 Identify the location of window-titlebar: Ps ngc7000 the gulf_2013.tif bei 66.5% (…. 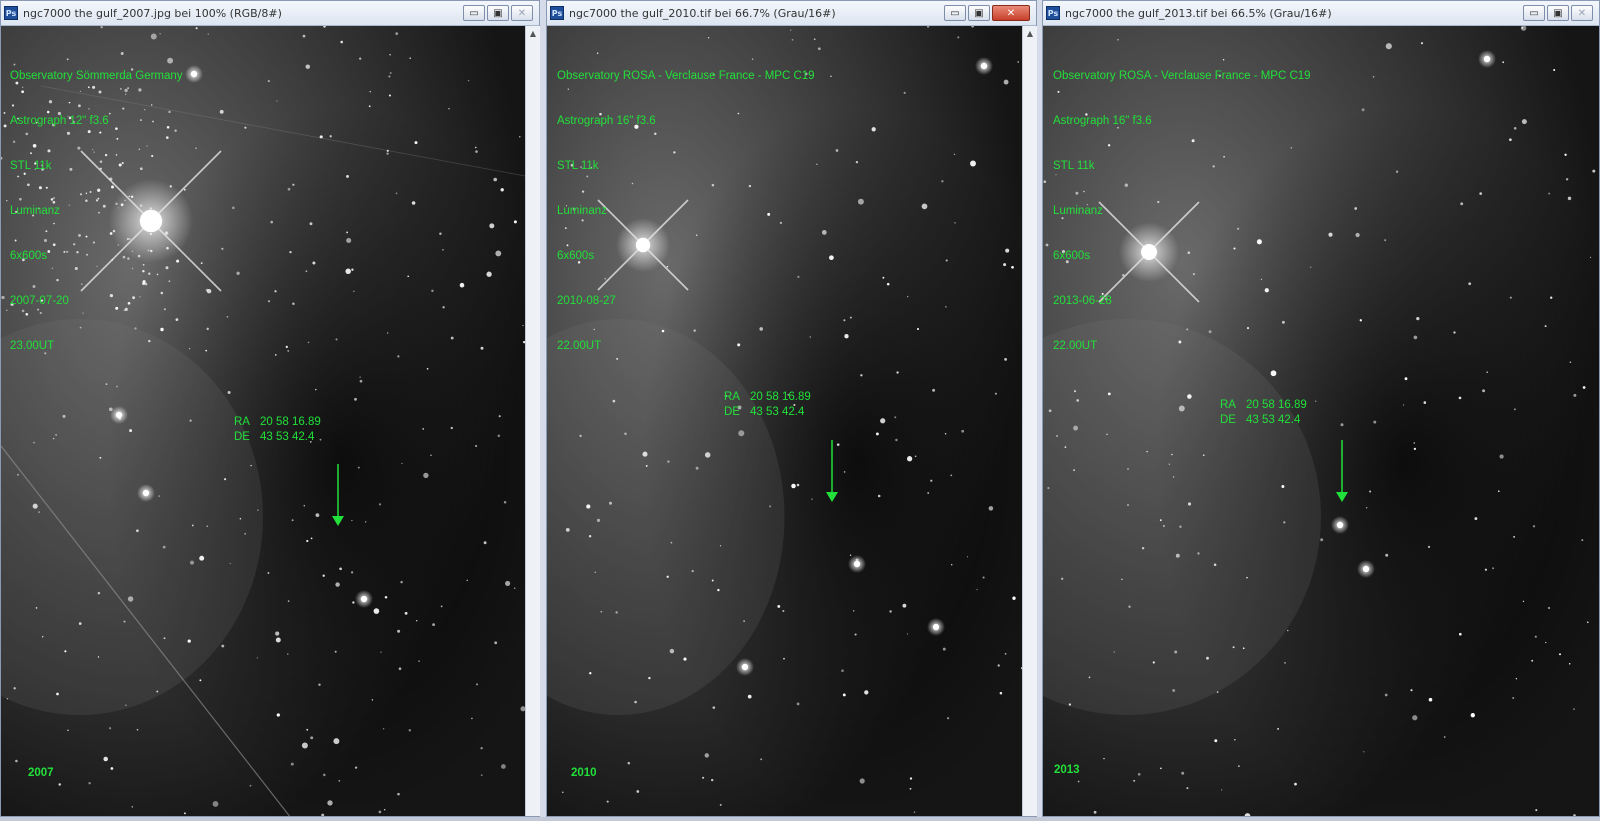
(1321, 13).